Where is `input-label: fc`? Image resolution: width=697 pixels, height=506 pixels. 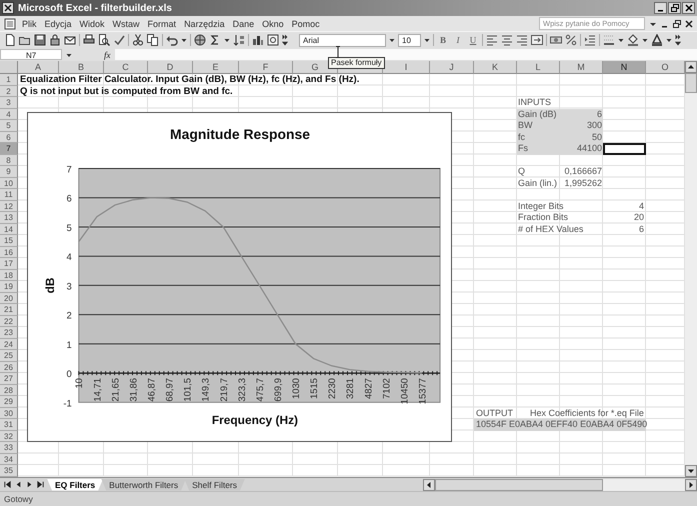
input-label: fc is located at coordinates (522, 137).